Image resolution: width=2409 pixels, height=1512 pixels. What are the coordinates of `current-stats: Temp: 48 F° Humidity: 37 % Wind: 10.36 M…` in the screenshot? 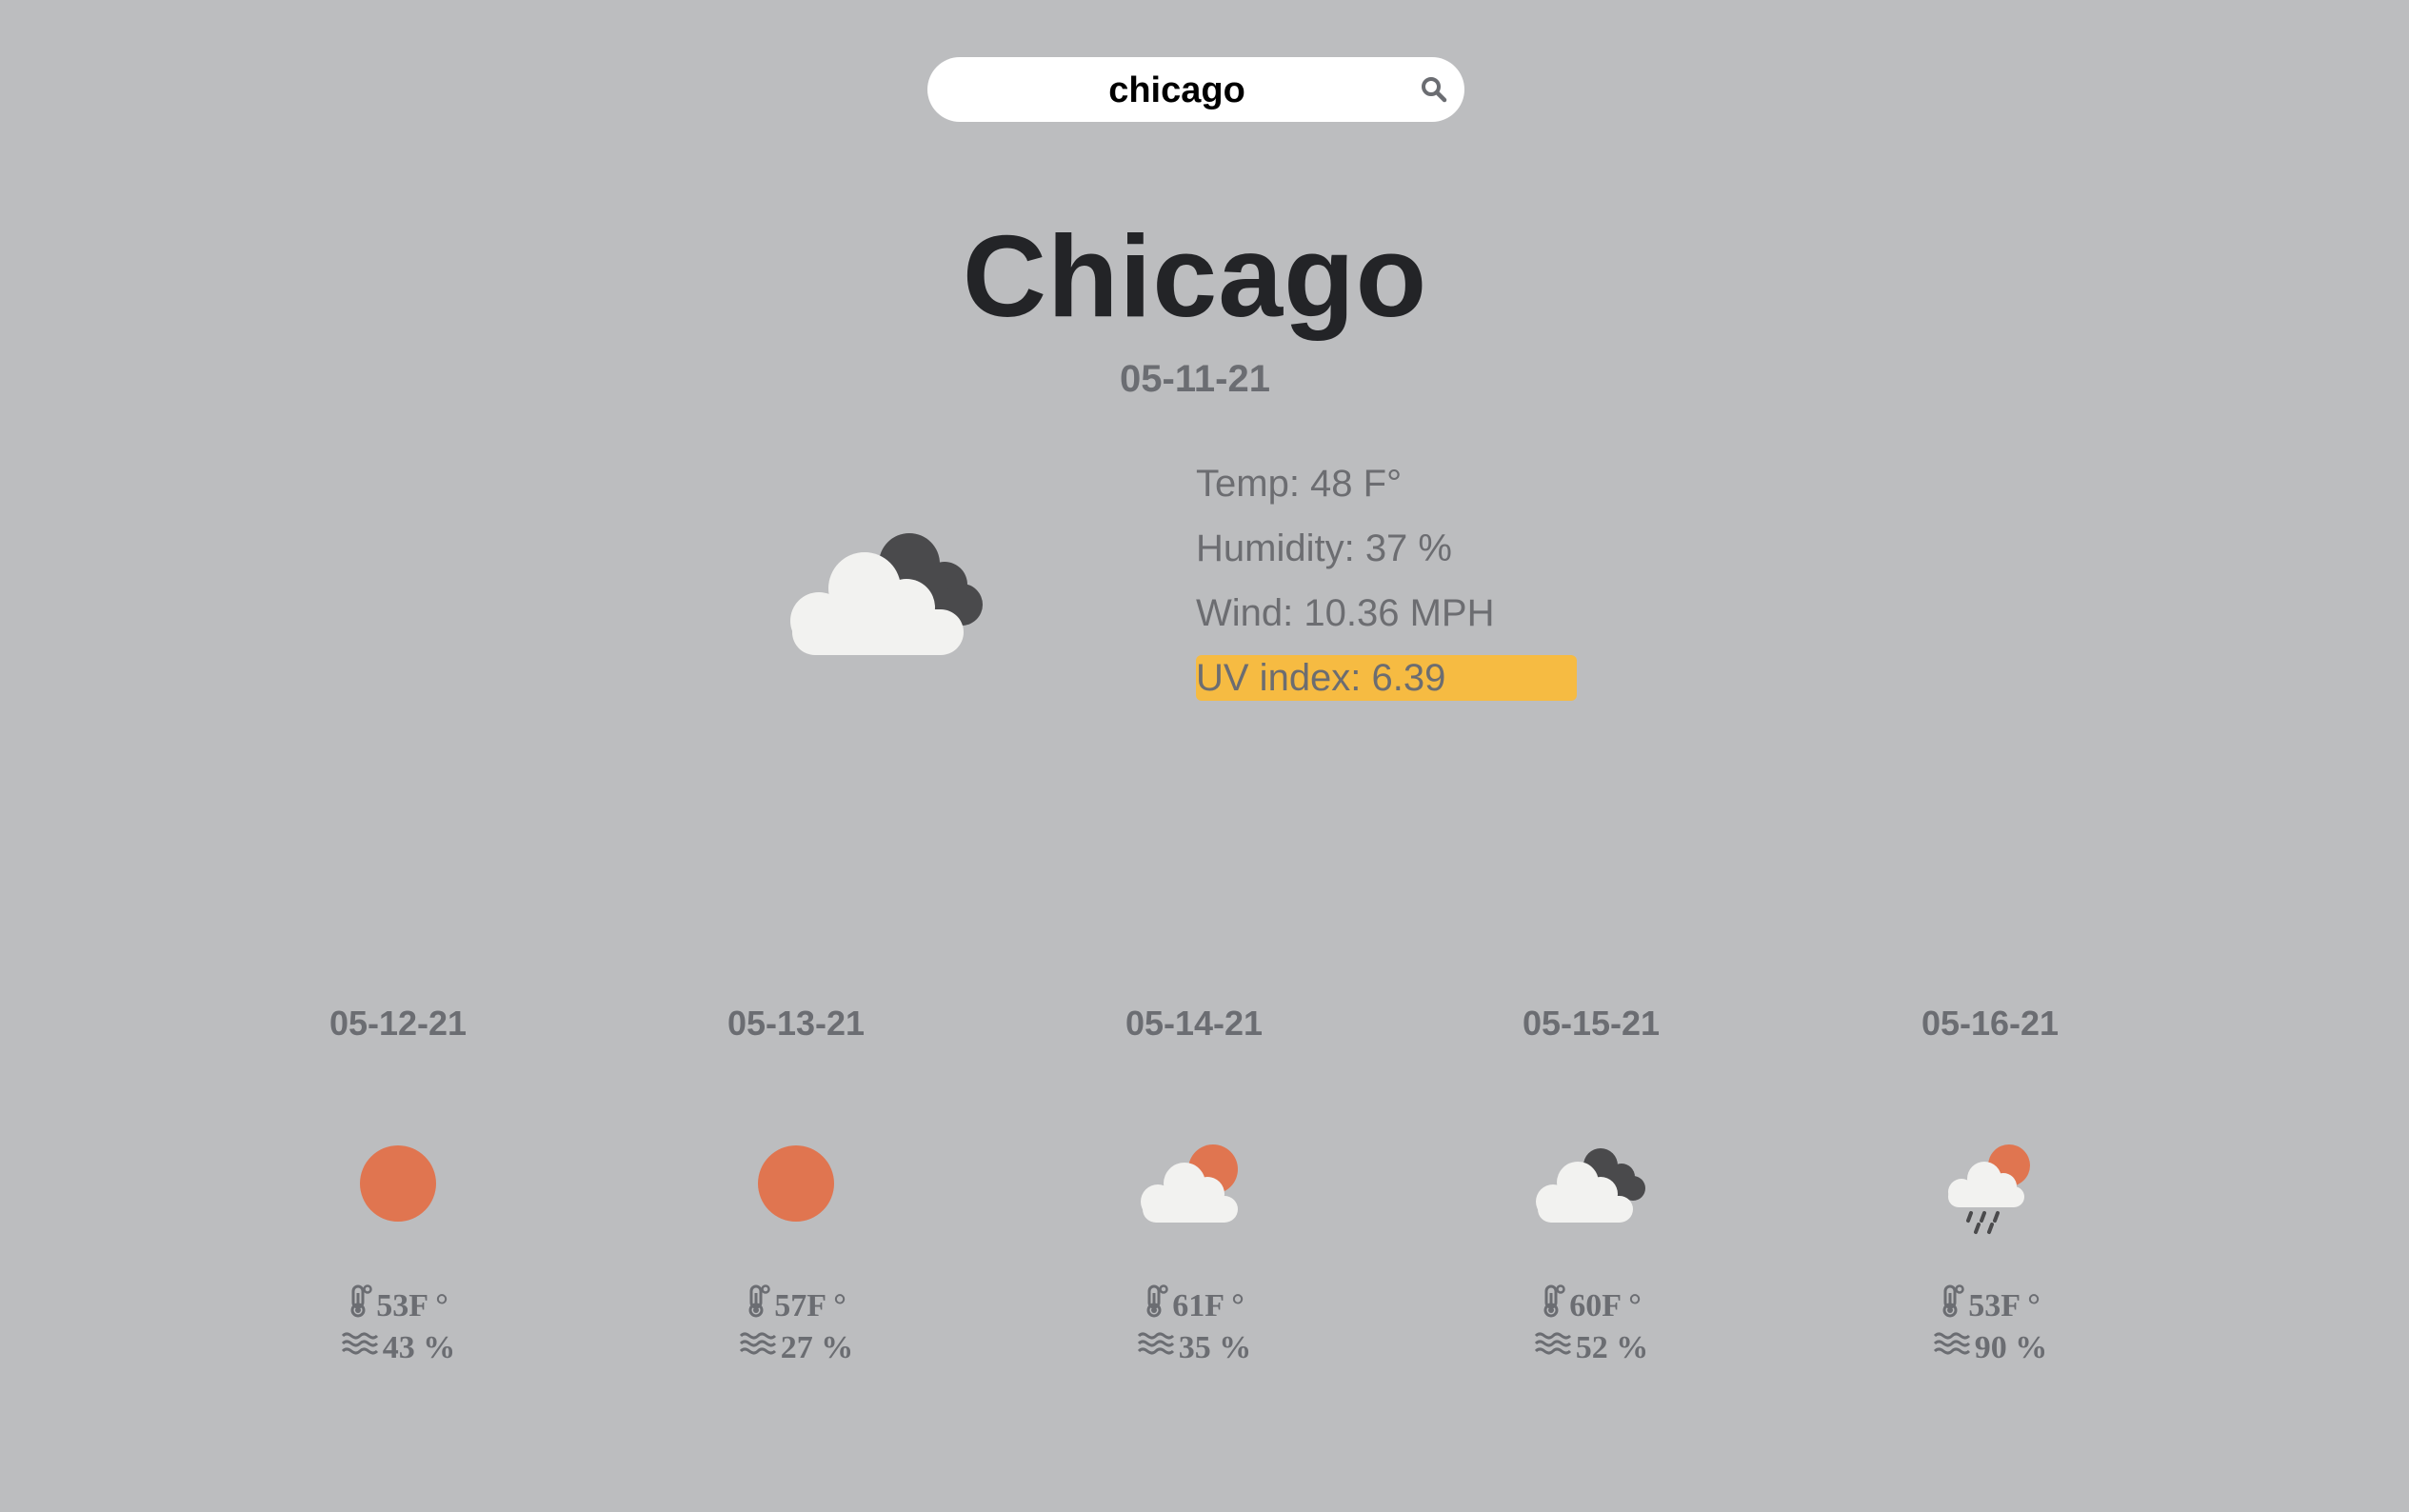 It's located at (1386, 580).